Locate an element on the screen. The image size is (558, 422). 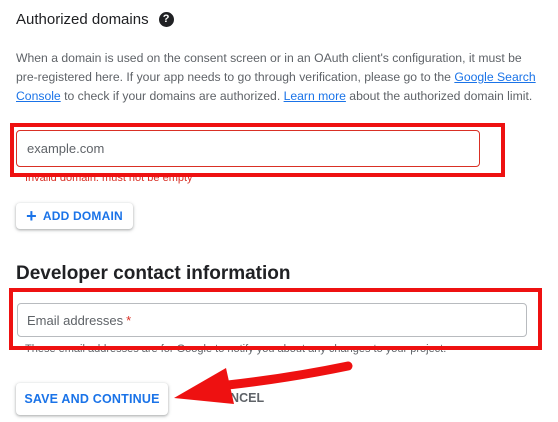
authorized-domains-title: Authorized domains is located at coordinates (82, 19).